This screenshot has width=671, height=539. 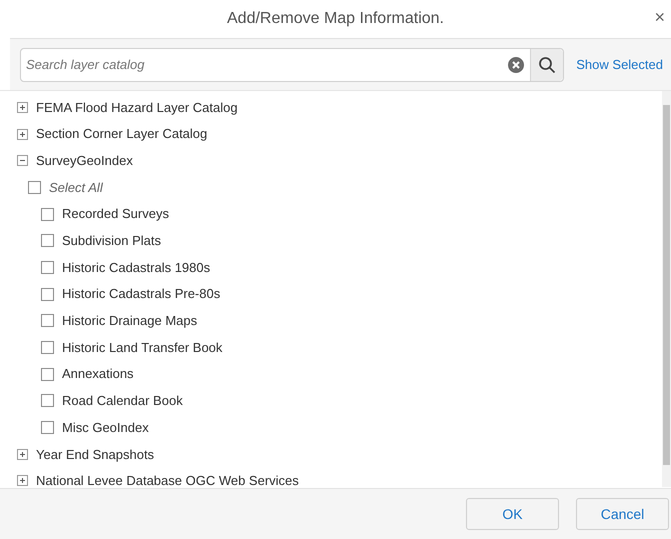 I want to click on search-button, so click(x=547, y=64).